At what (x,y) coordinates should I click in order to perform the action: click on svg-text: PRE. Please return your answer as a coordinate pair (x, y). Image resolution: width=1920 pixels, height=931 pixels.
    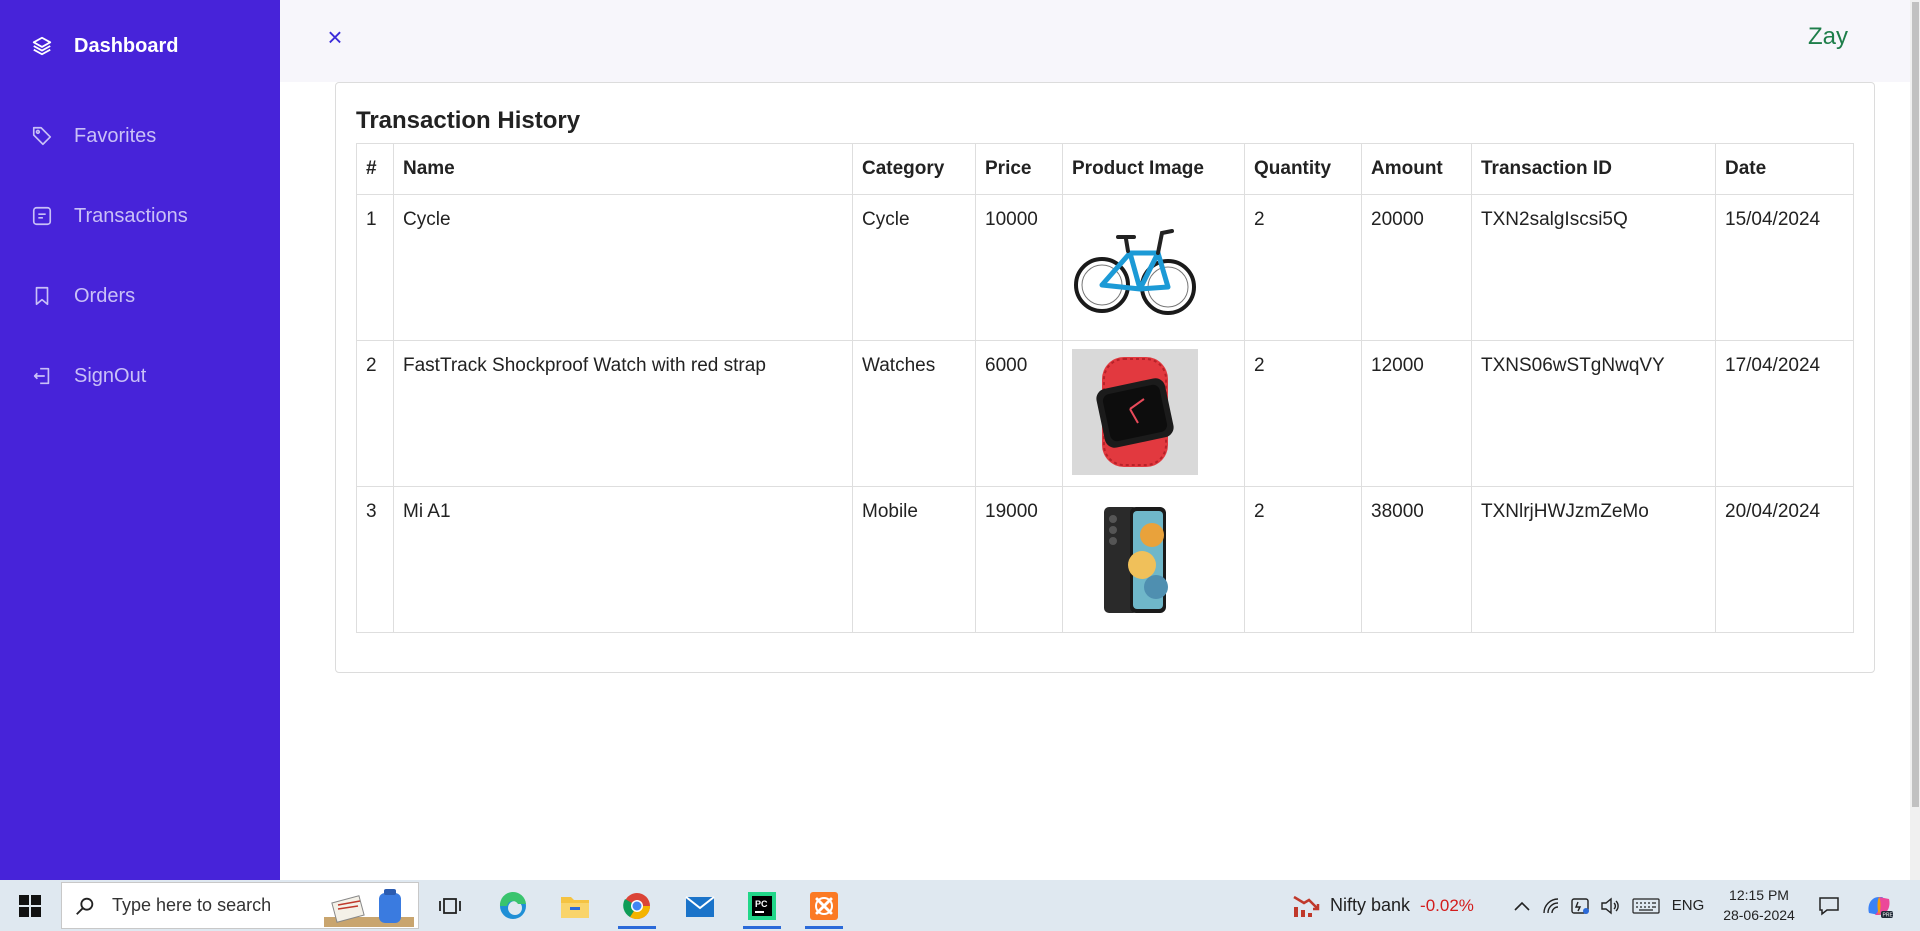
    Looking at the image, I should click on (1888, 915).